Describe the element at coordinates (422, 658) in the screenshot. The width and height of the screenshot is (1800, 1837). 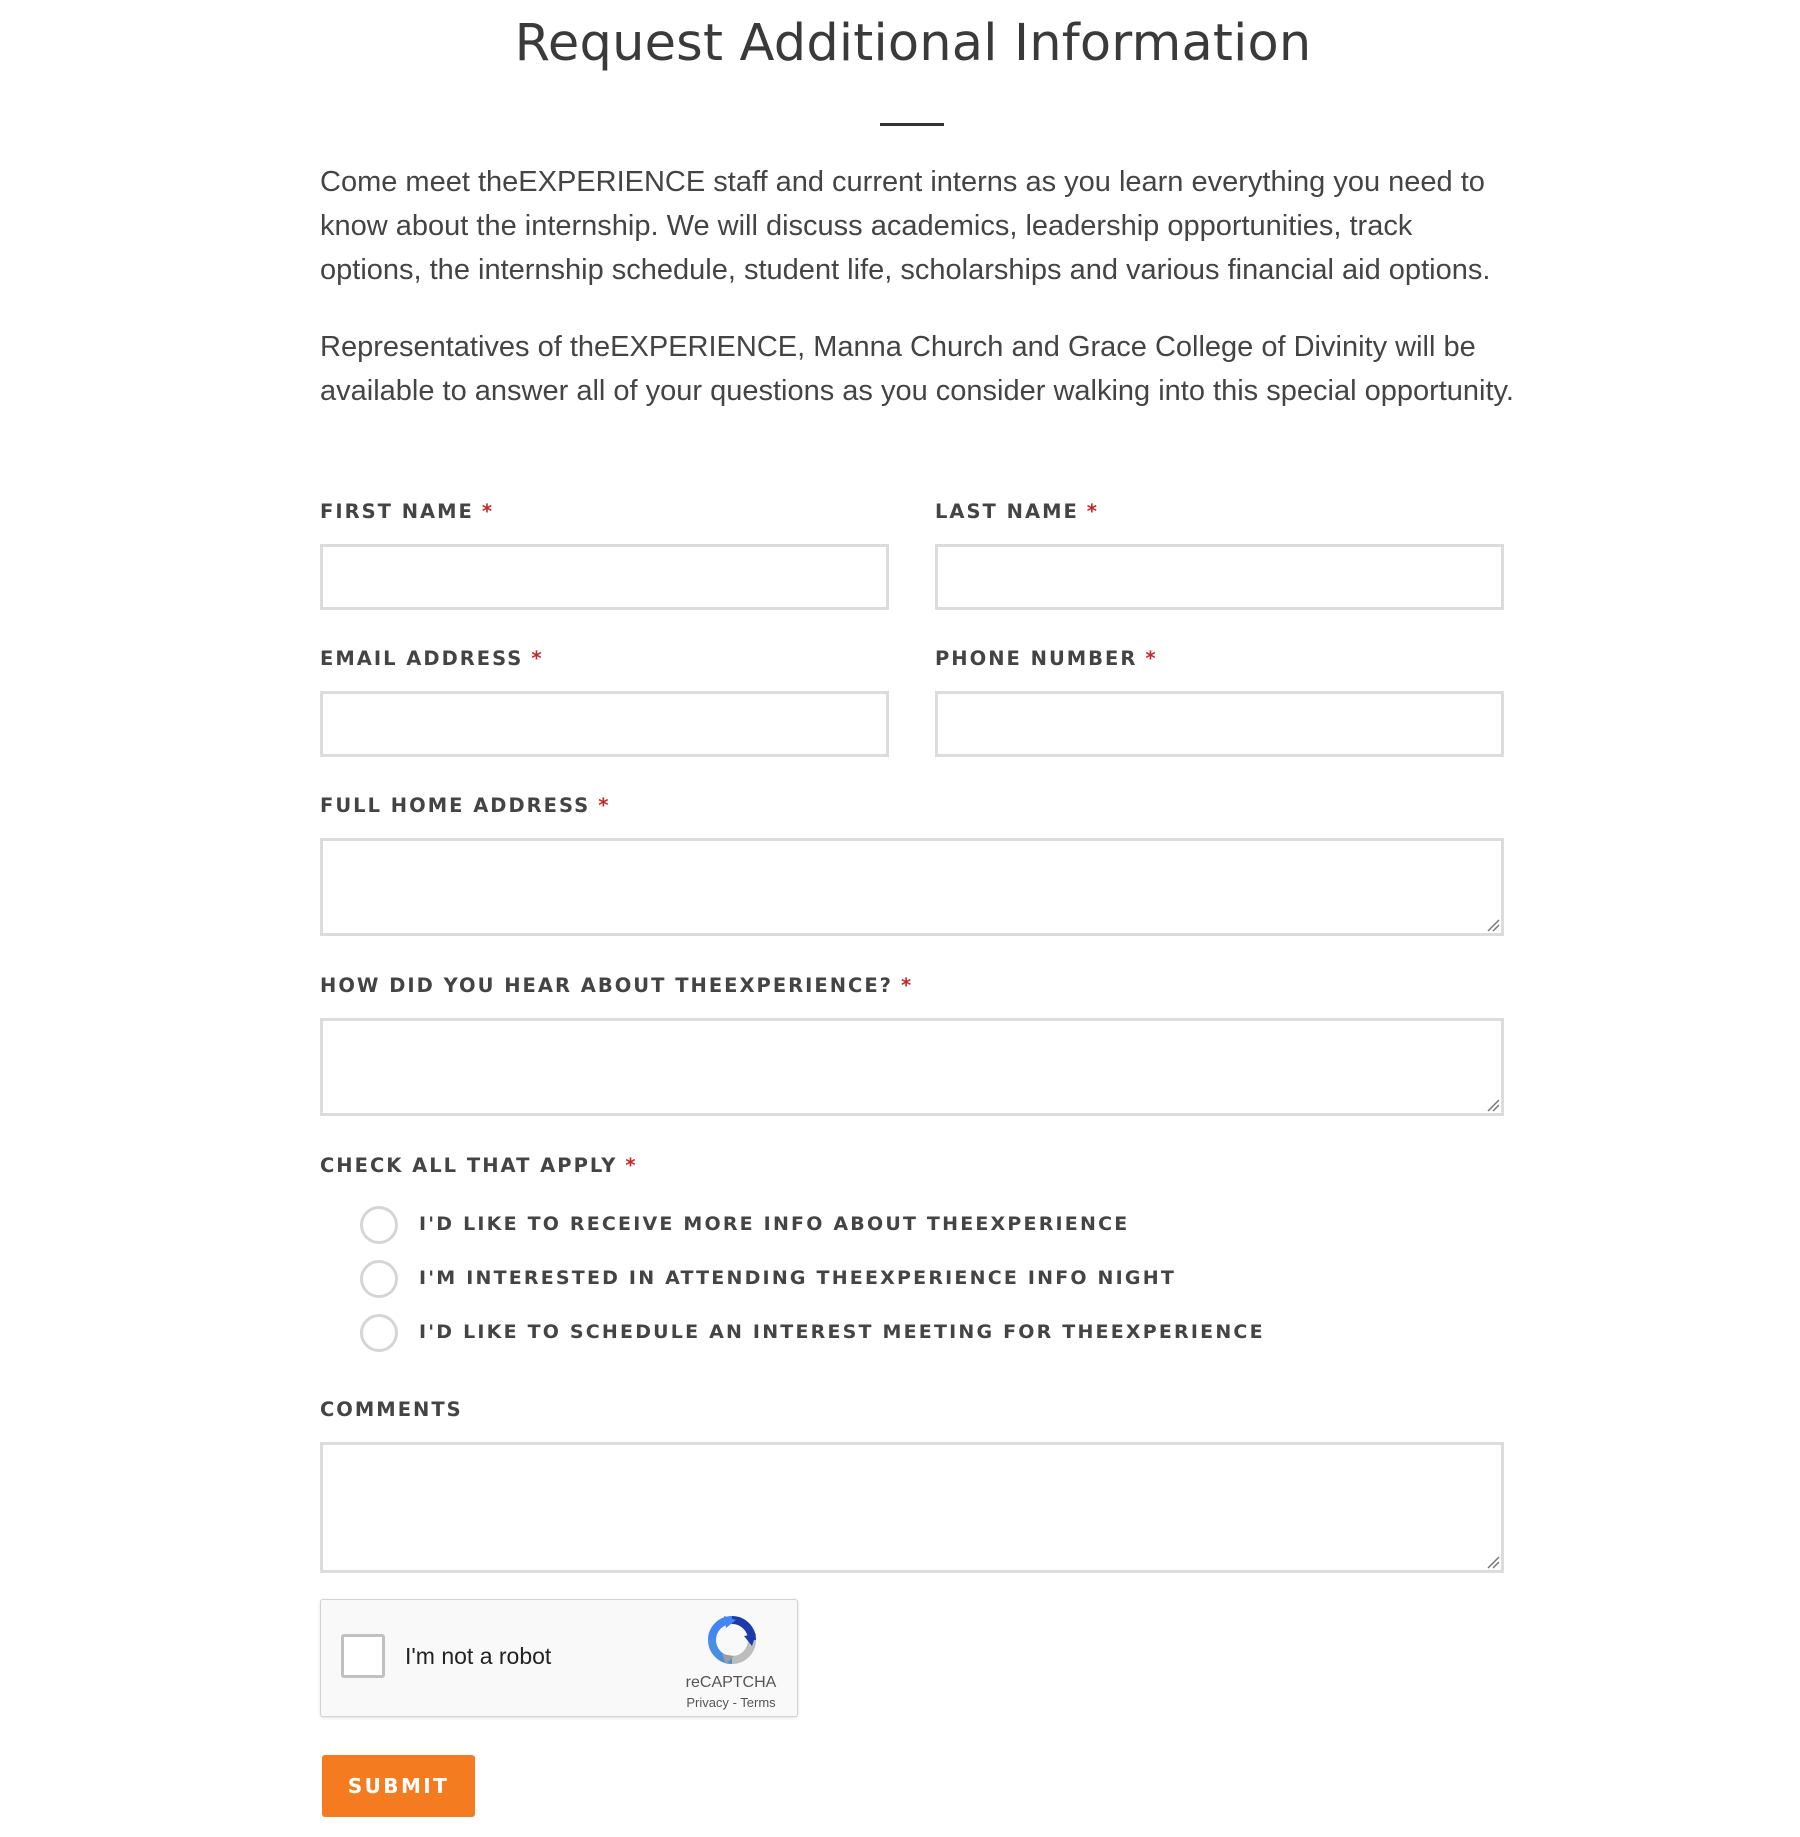
I see `email-label-text: EMAIL ADDRESS` at that location.